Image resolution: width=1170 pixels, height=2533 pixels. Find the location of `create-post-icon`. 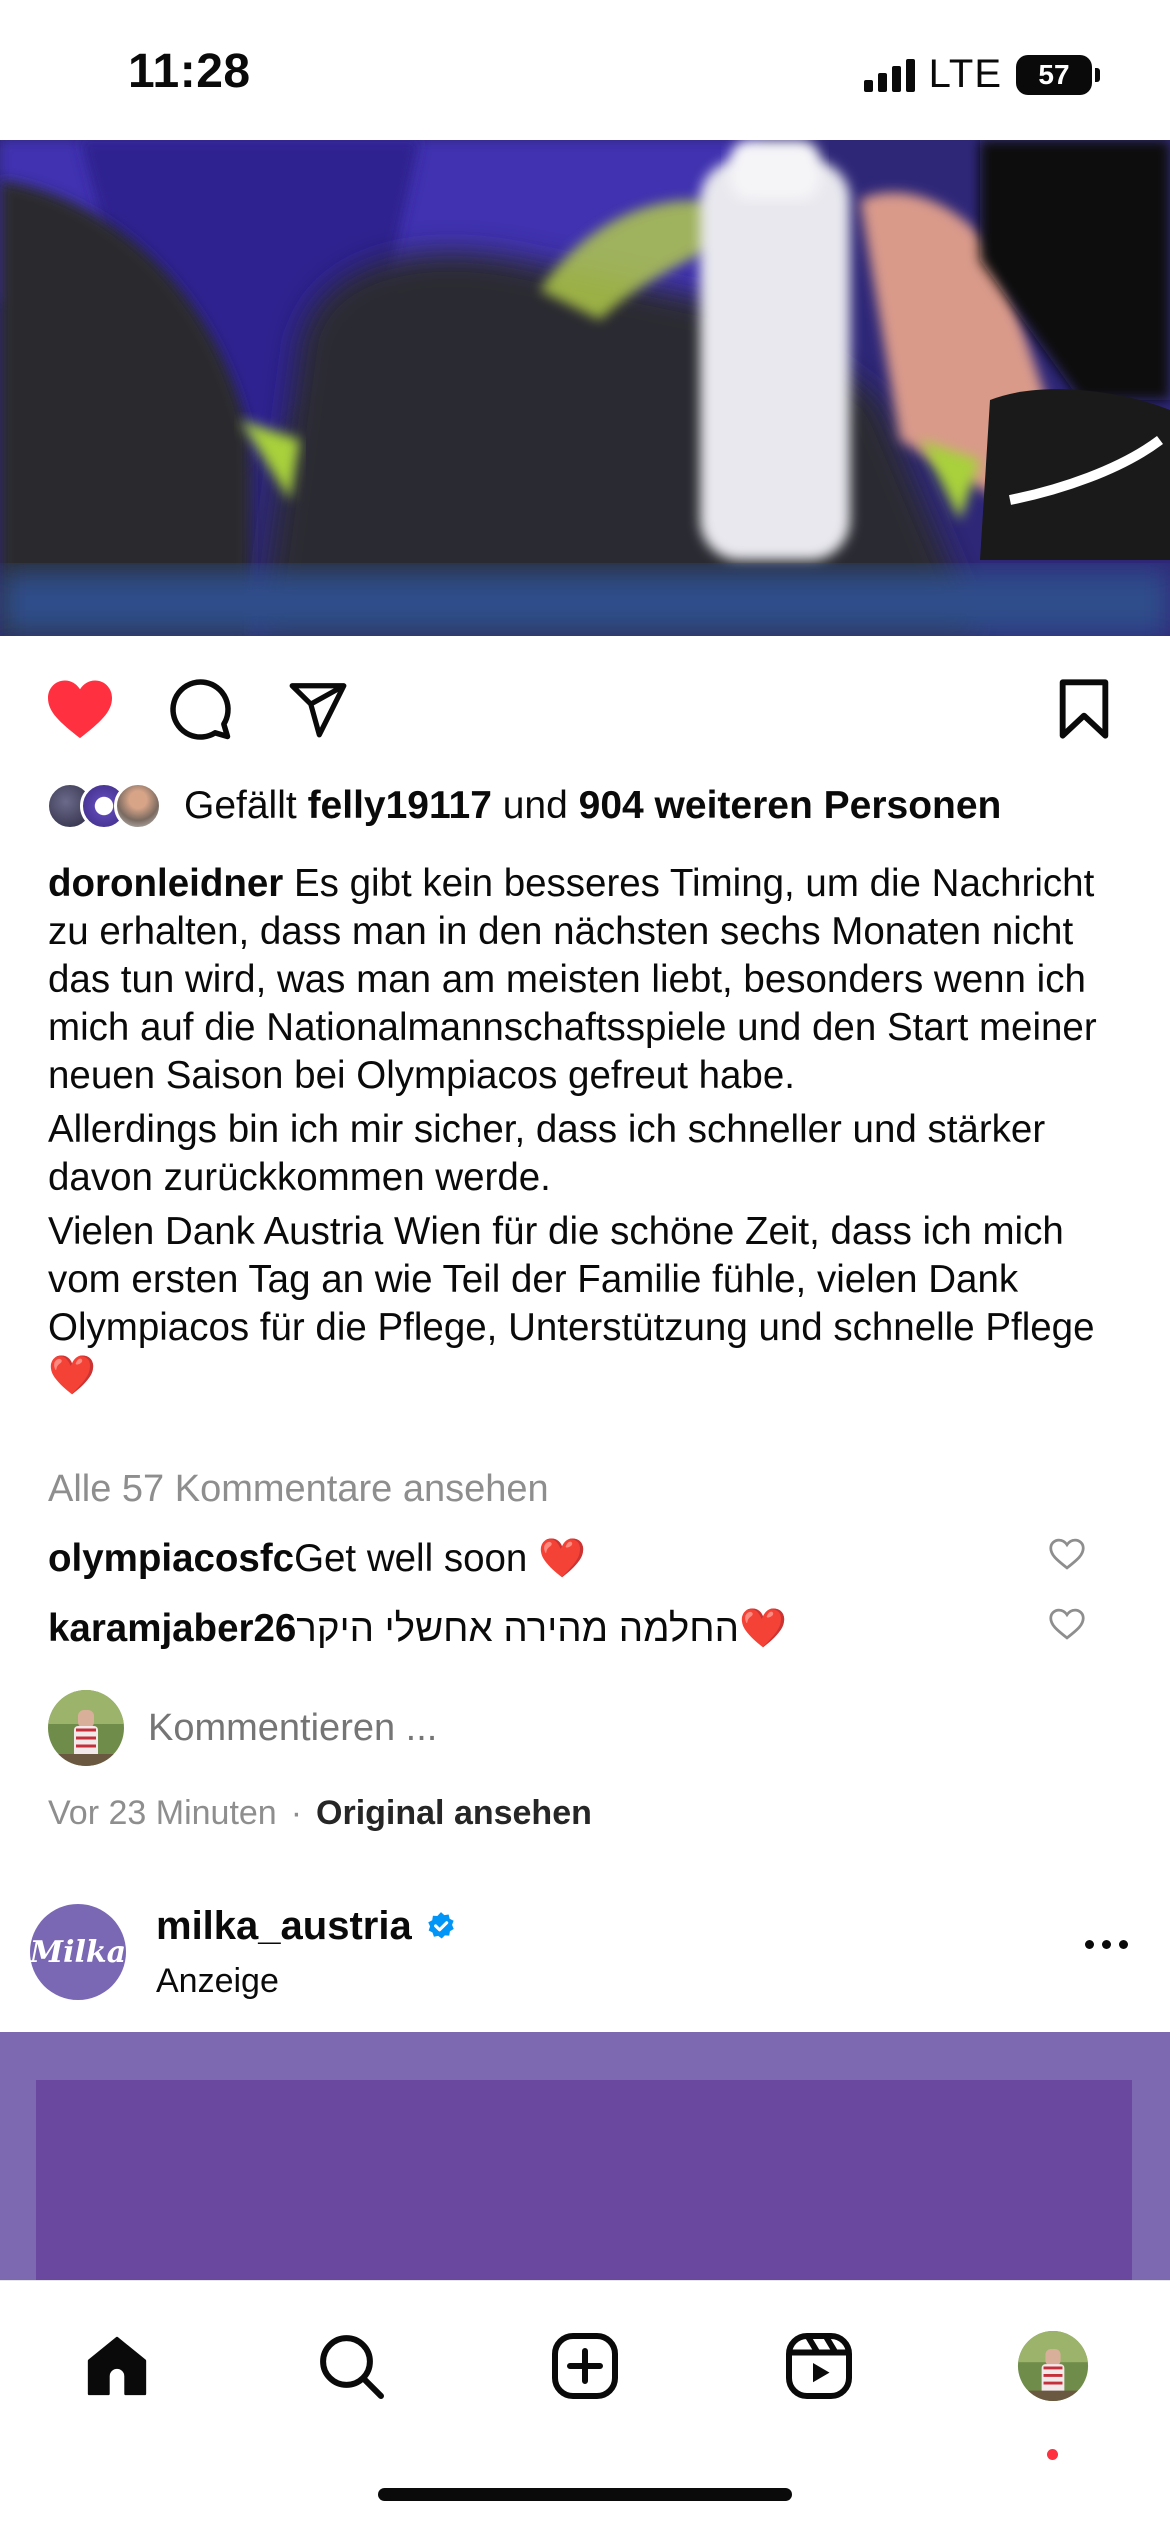

create-post-icon is located at coordinates (585, 2366).